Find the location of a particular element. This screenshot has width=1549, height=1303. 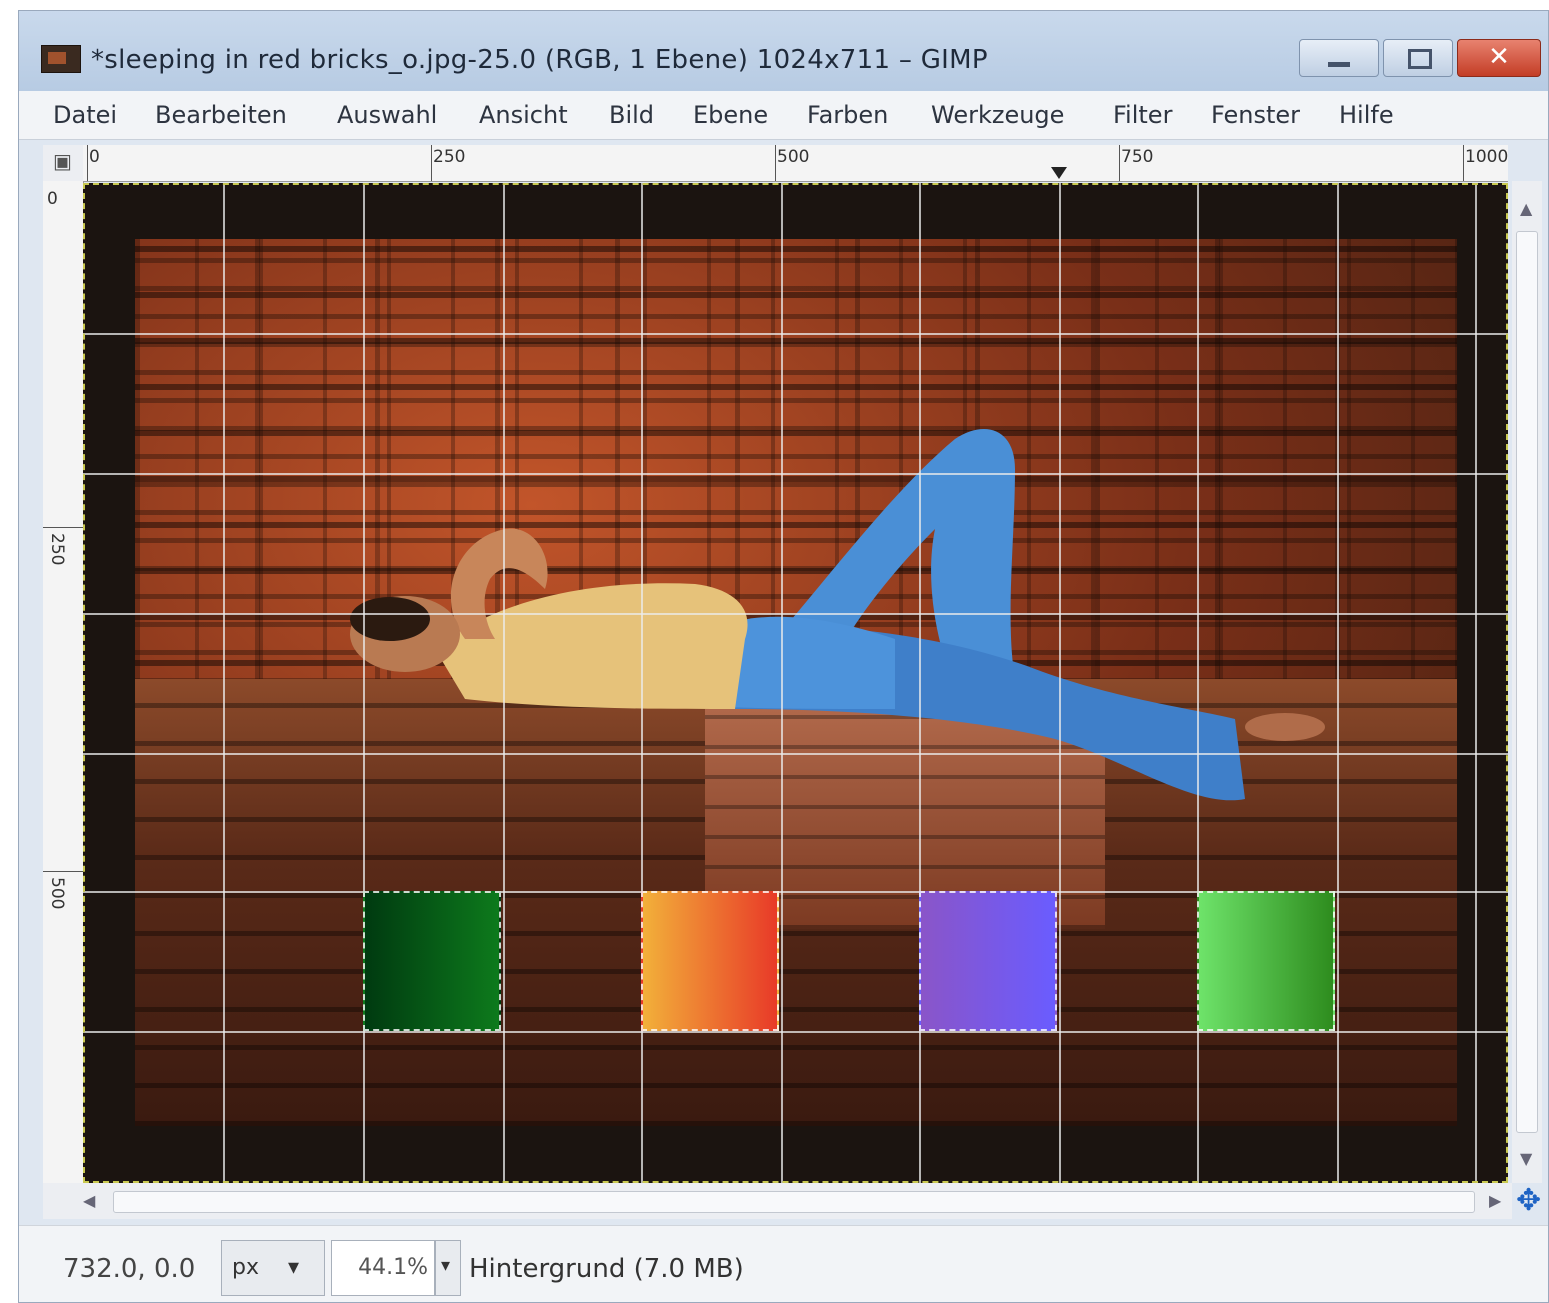

gimp-app-icon is located at coordinates (61, 59).